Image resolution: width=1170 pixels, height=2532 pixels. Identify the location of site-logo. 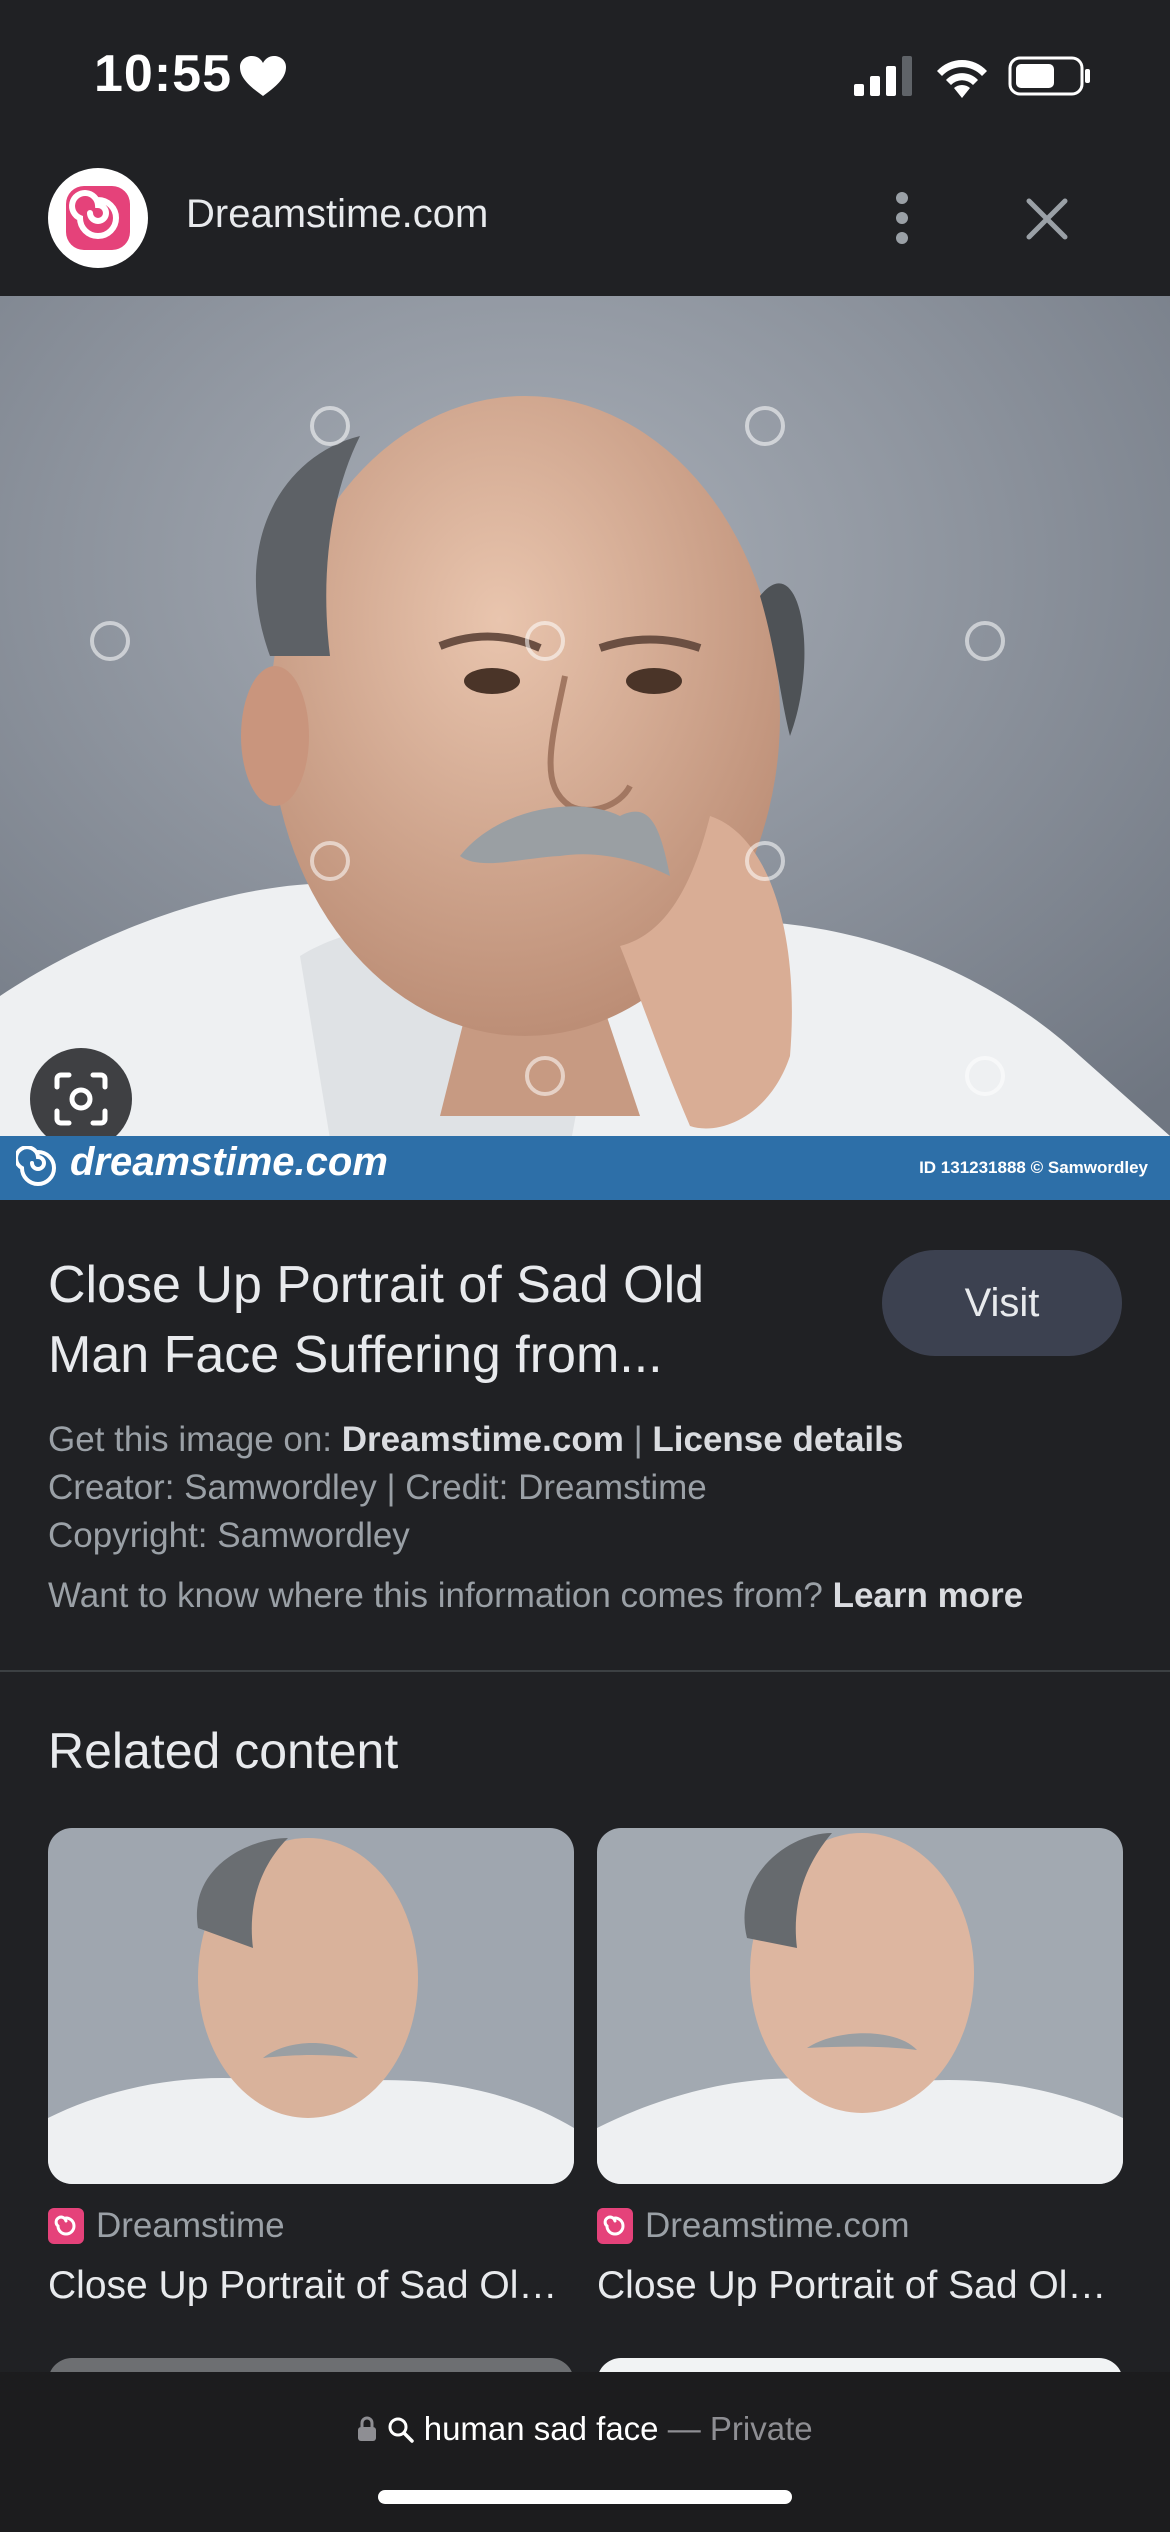
(98, 218).